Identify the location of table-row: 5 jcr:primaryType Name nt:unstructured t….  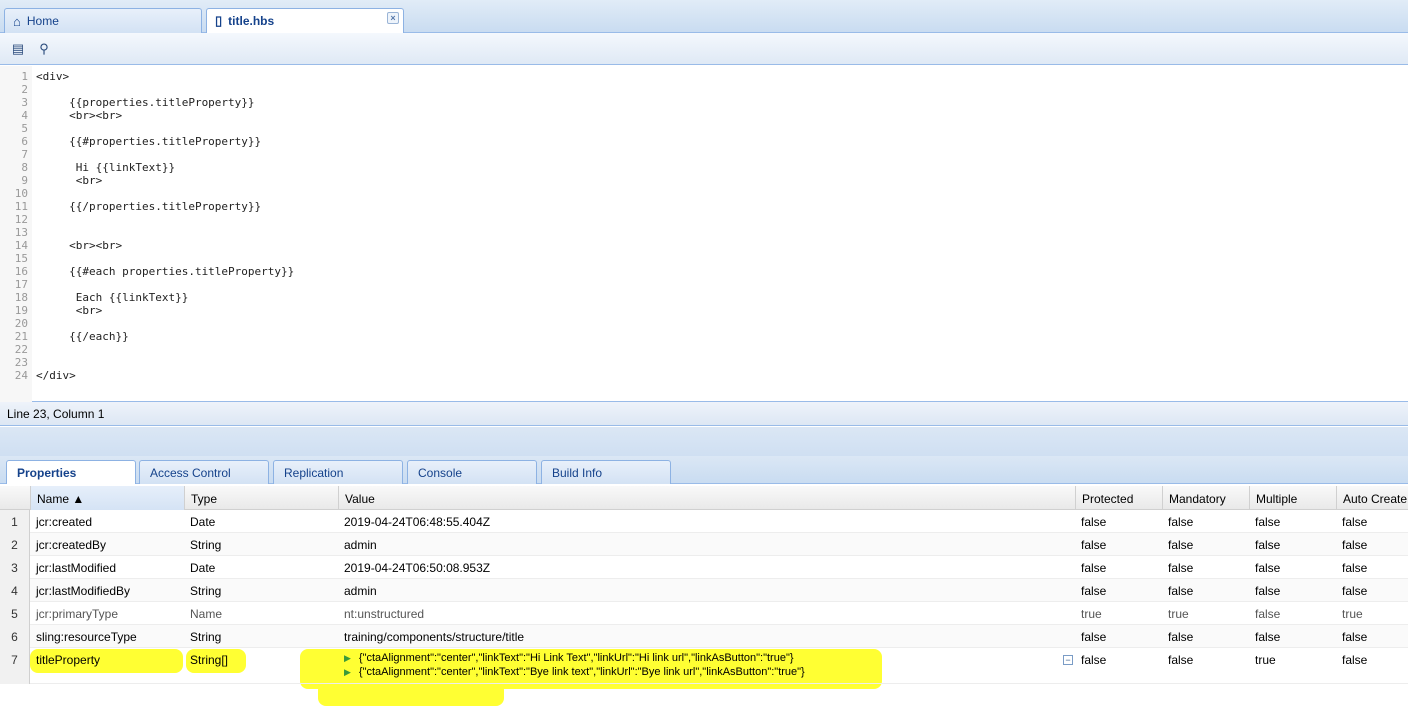
(704, 613).